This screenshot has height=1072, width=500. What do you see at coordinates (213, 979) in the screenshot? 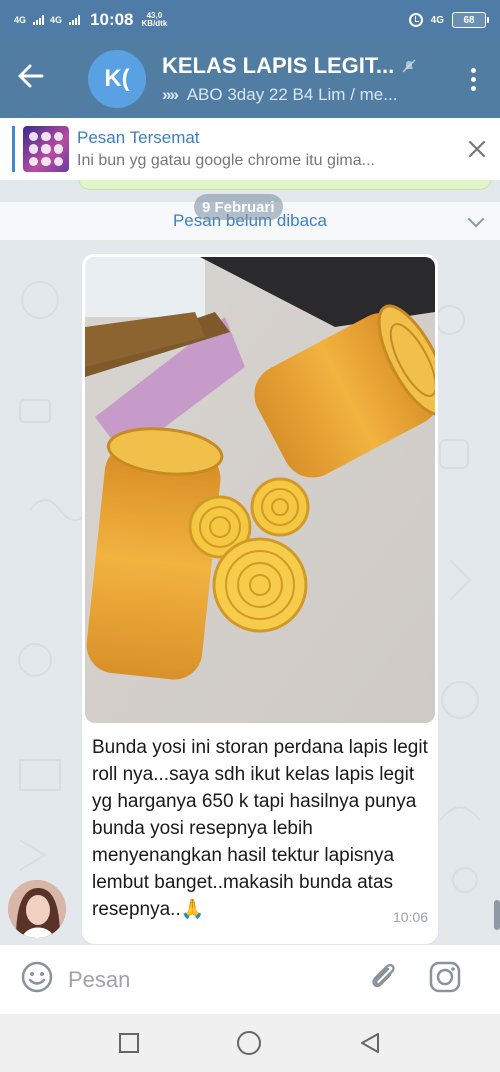
I see `message-input` at bounding box center [213, 979].